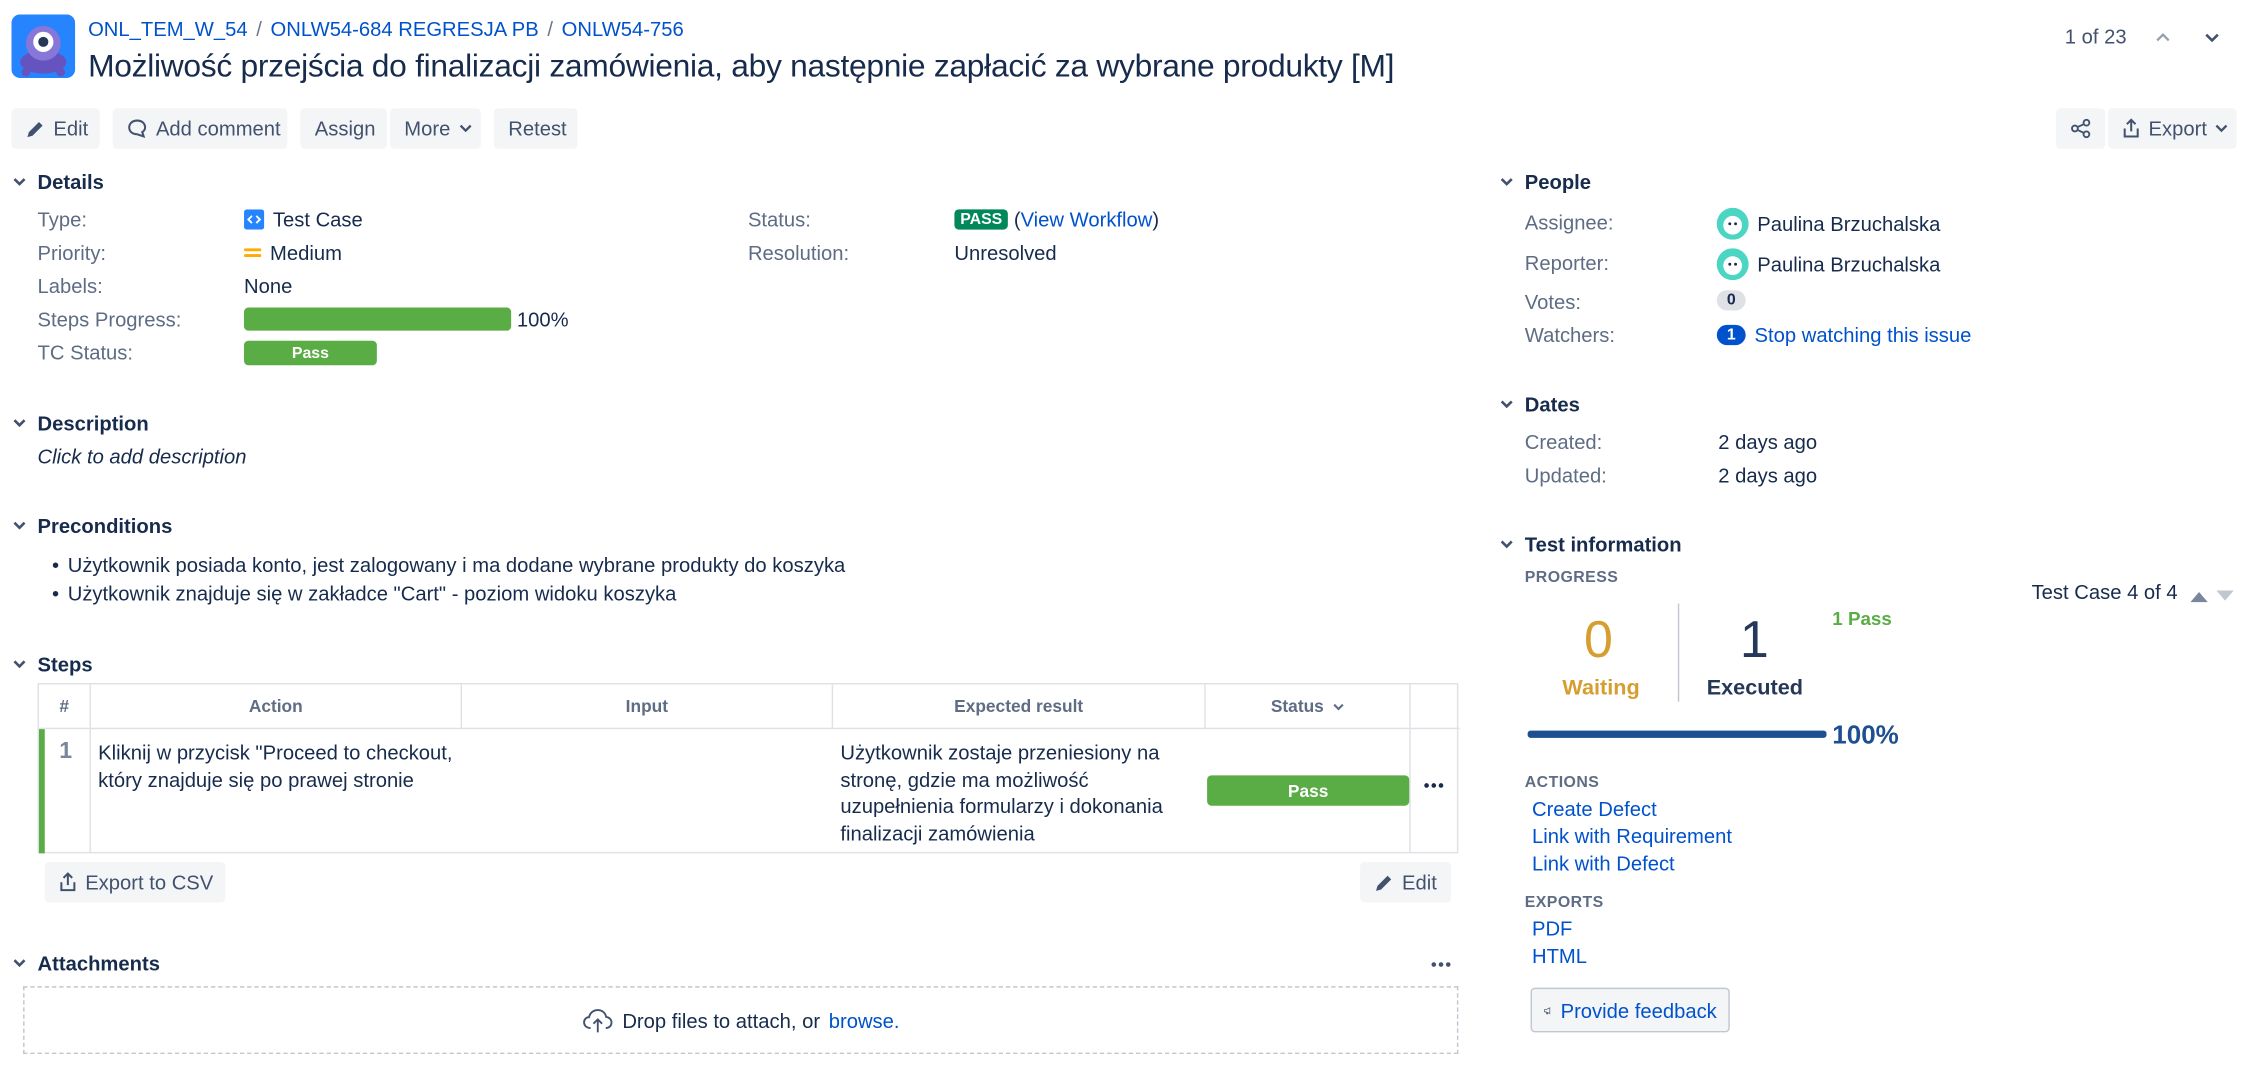  I want to click on steps-section-toggle: Steps, so click(53, 664).